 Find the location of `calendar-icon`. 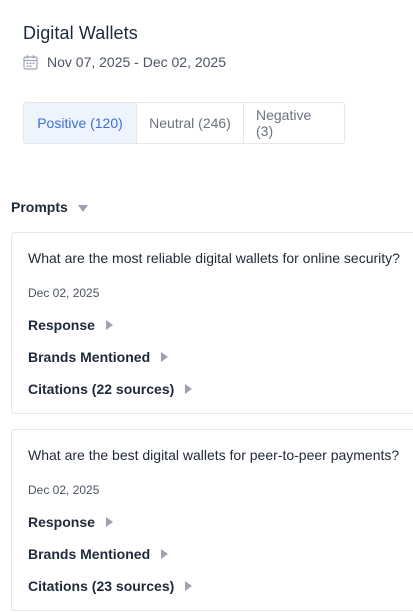

calendar-icon is located at coordinates (30, 62).